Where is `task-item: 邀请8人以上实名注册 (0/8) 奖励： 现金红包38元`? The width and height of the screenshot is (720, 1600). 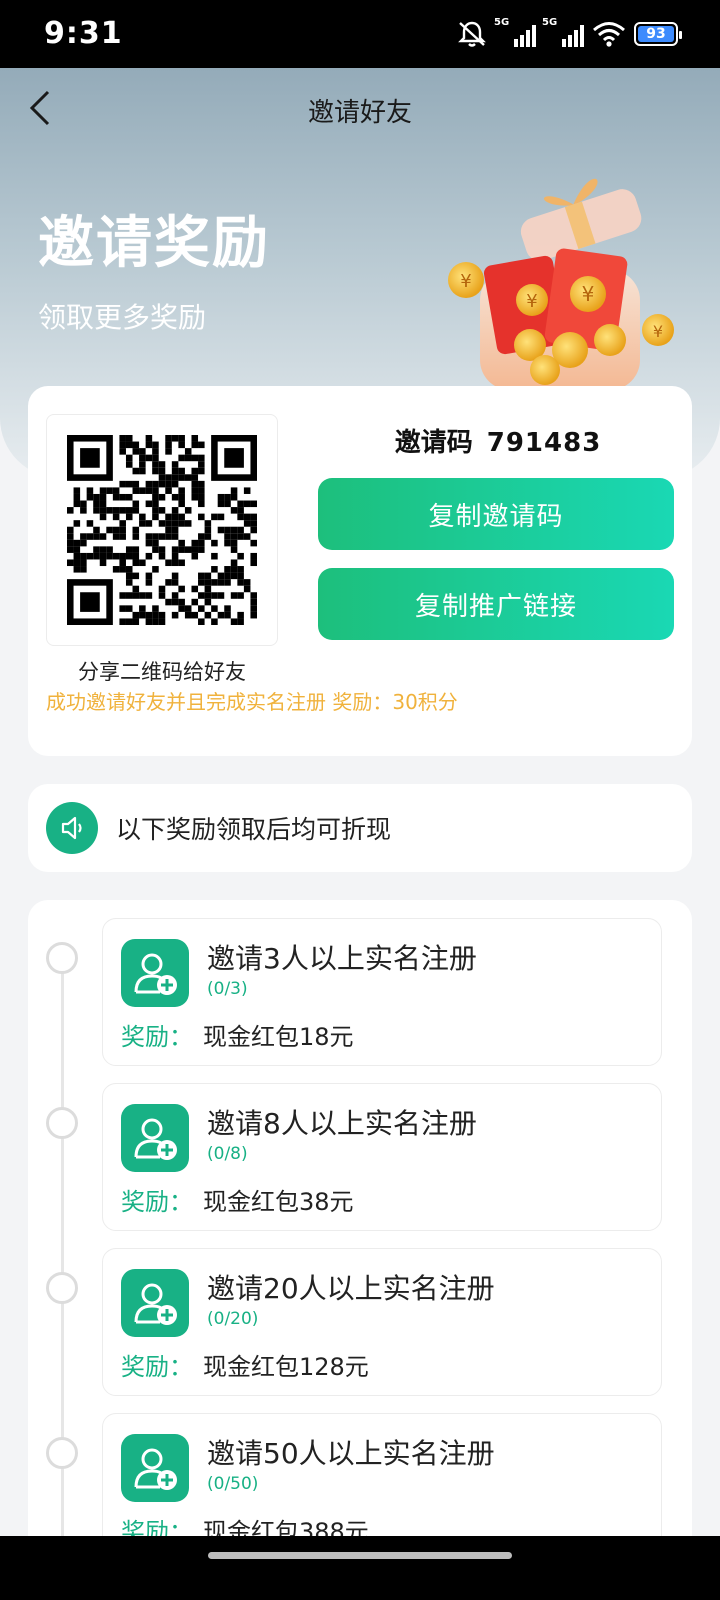
task-item: 邀请8人以上实名注册 (0/8) 奖励： 现金红包38元 is located at coordinates (382, 1157).